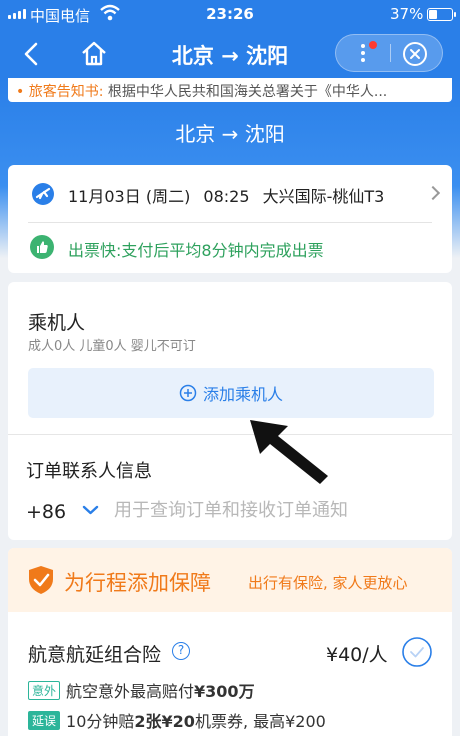 This screenshot has height=736, width=460. I want to click on flight-weekday: (周二), so click(168, 196).